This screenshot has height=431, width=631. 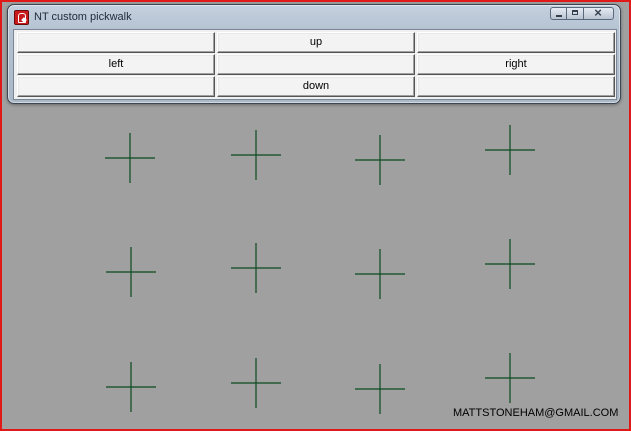 I want to click on close-icon, so click(x=599, y=13).